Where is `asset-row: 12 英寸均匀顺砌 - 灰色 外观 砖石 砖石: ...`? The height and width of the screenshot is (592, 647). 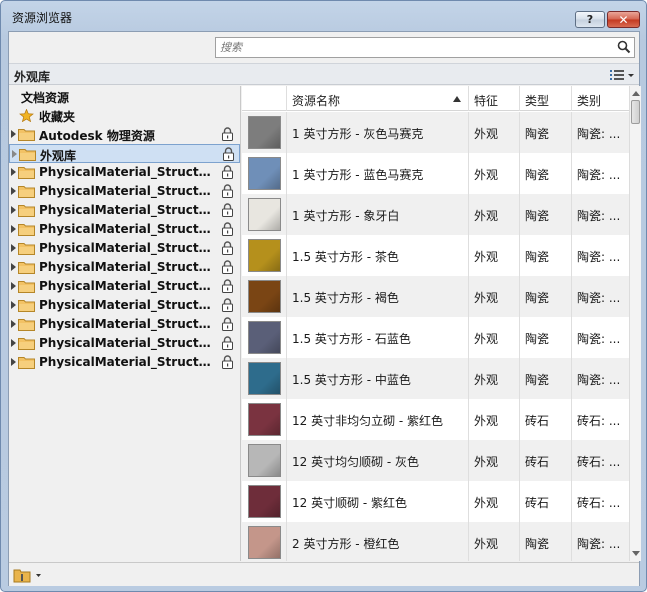 asset-row: 12 英寸均匀顺砌 - 灰色 外观 砖石 砖石: ... is located at coordinates (436, 460).